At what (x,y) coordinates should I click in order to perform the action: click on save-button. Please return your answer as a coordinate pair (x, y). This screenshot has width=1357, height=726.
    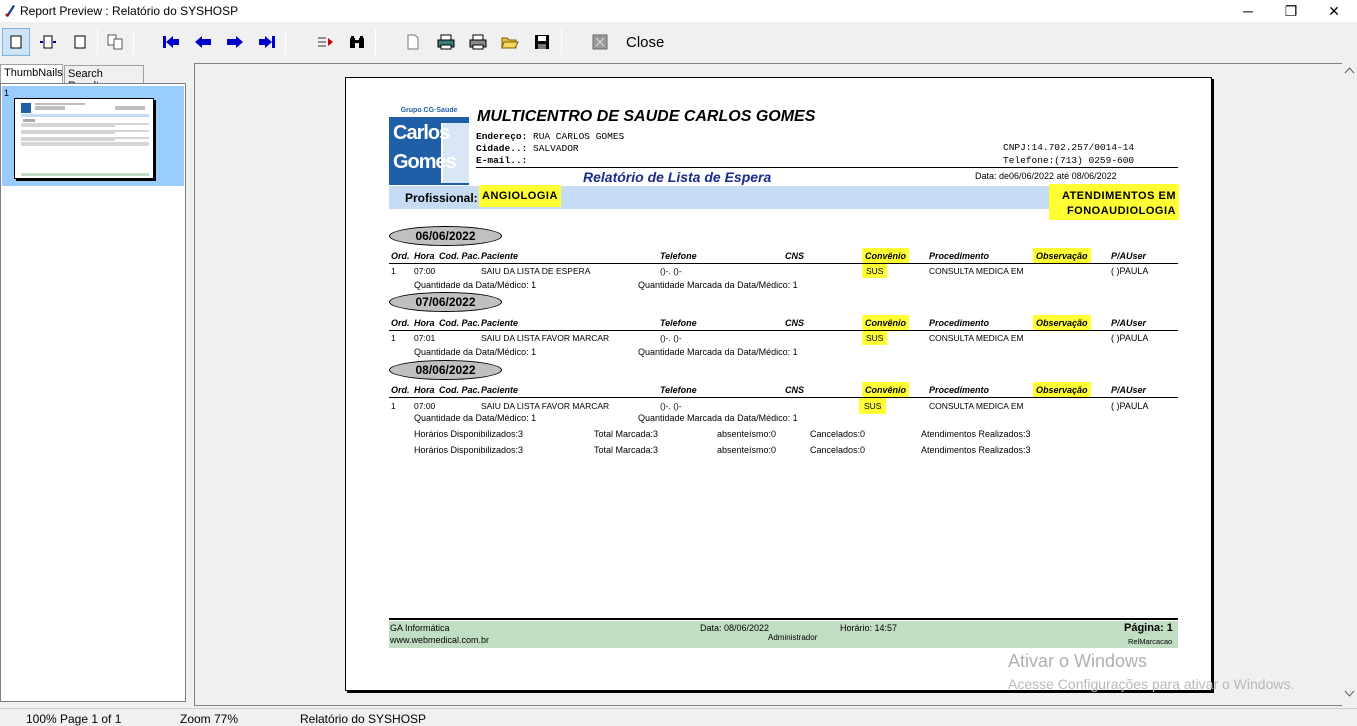
    Looking at the image, I should click on (542, 42).